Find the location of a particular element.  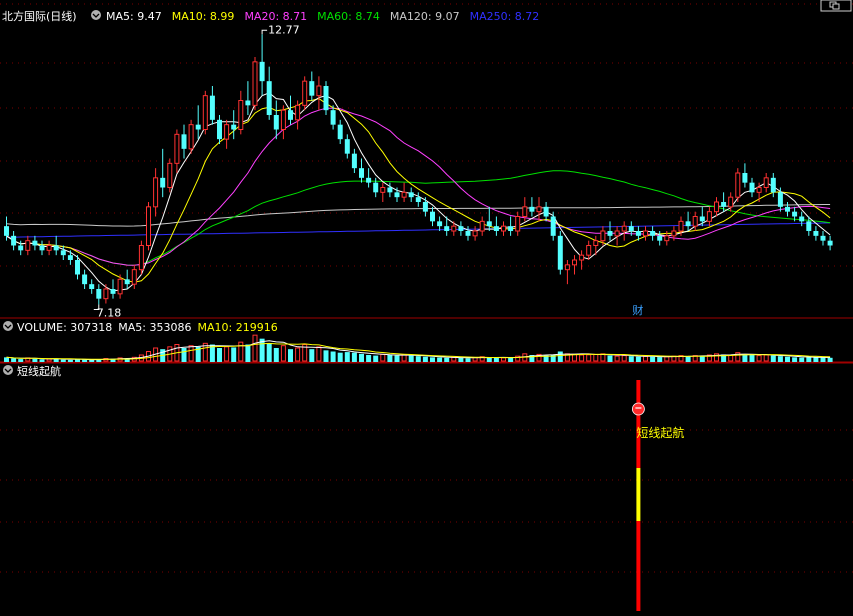

window-restore-icon is located at coordinates (836, 6).